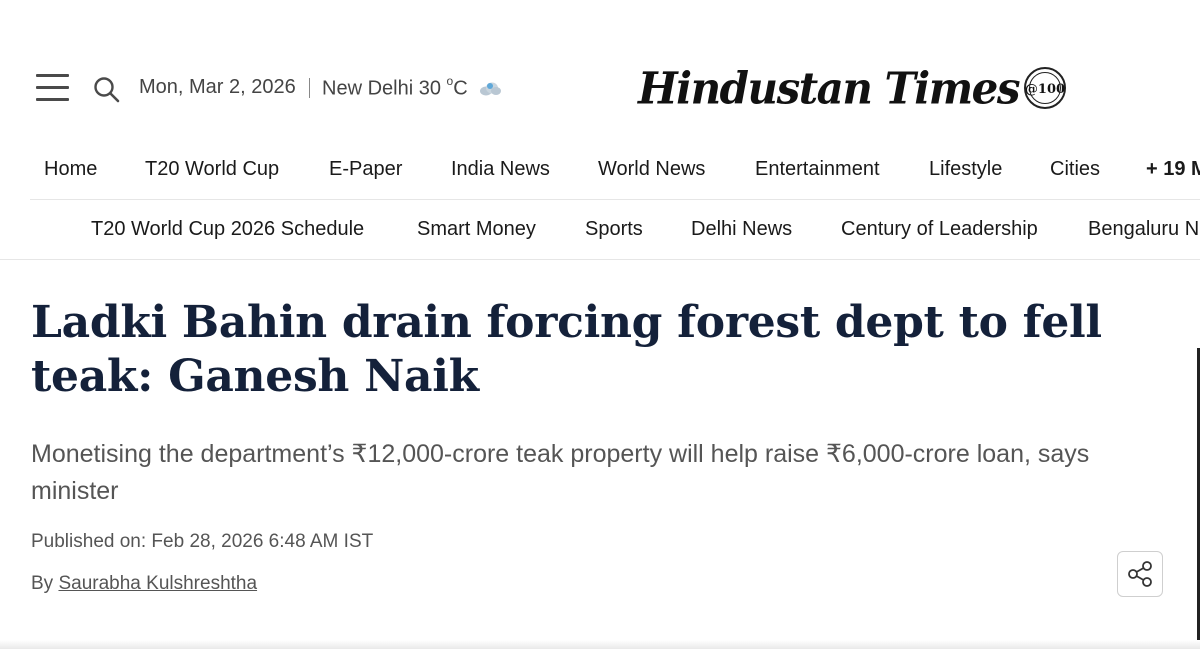  Describe the element at coordinates (1173, 169) in the screenshot. I see `nav-item-more: + 19 M` at that location.